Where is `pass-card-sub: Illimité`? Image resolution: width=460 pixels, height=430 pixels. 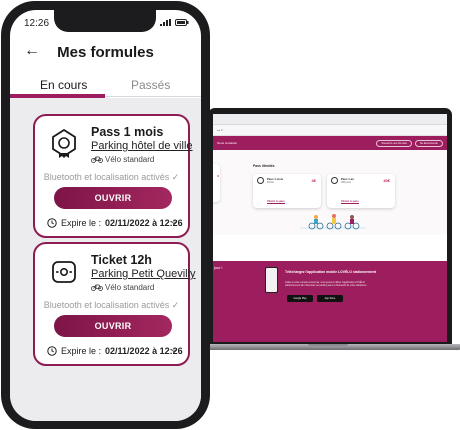
pass-card-sub: Illimité is located at coordinates (270, 182).